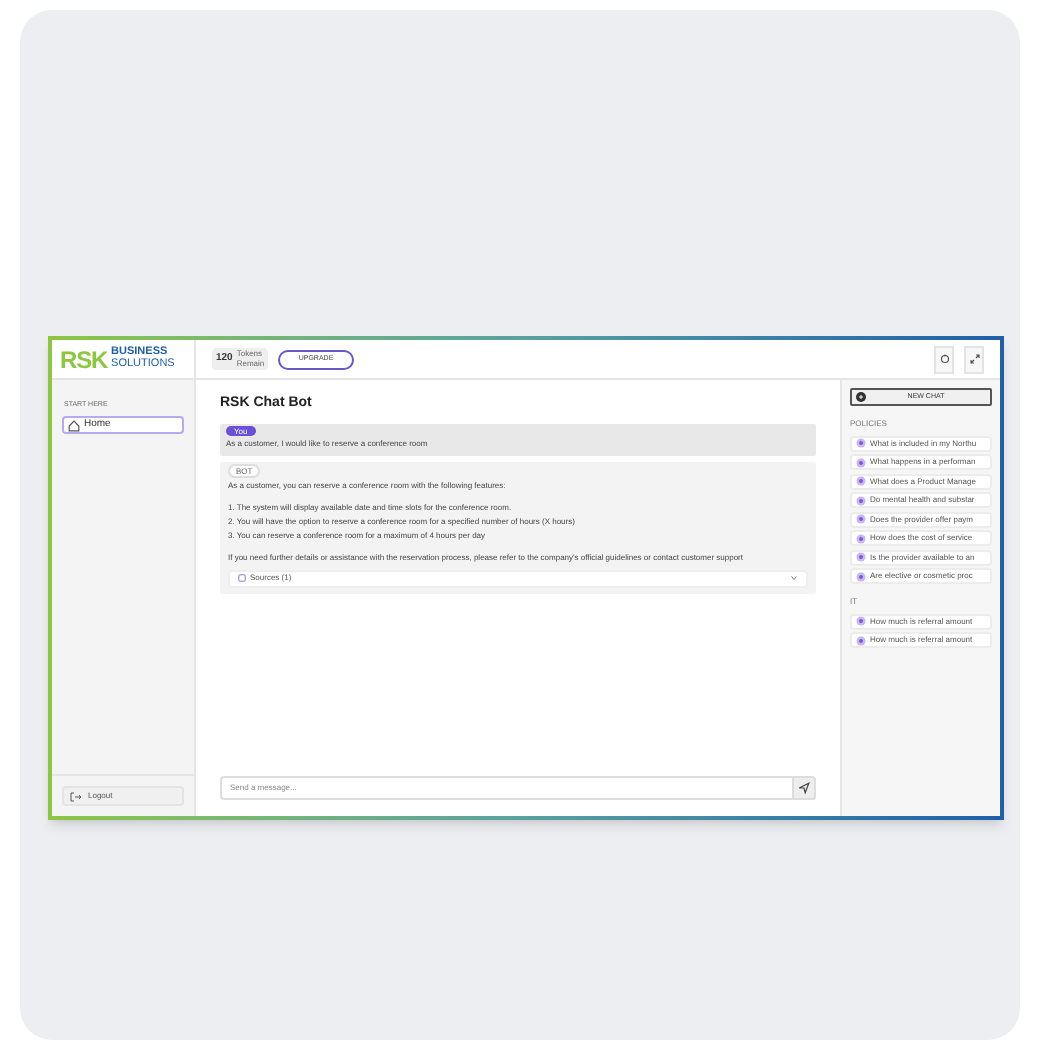 This screenshot has height=1050, width=1040. What do you see at coordinates (76, 796) in the screenshot?
I see `logout-icon` at bounding box center [76, 796].